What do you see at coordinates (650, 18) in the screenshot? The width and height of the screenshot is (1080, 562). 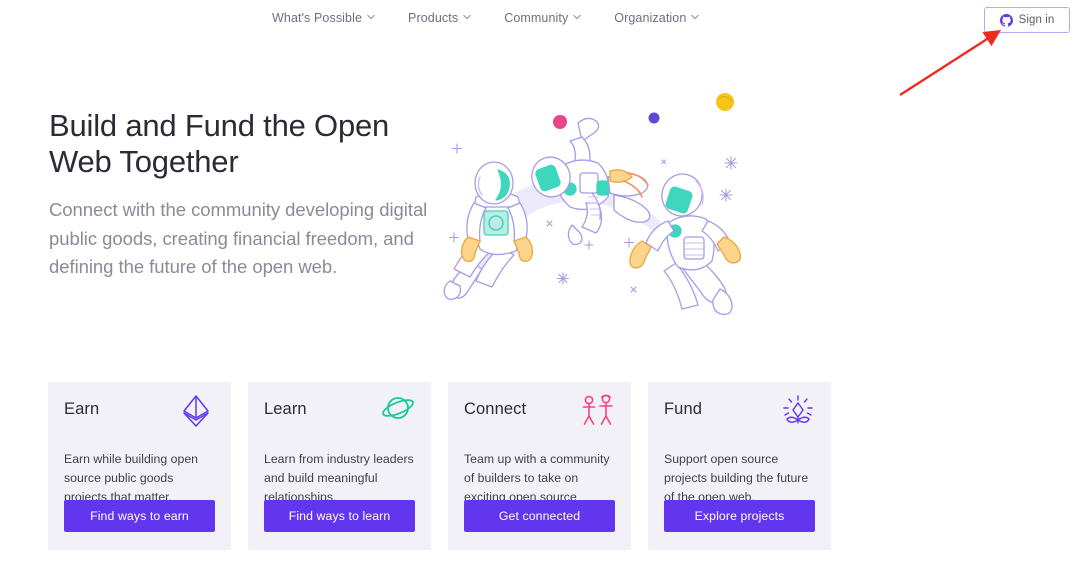 I see `nav-item-label: Organization` at bounding box center [650, 18].